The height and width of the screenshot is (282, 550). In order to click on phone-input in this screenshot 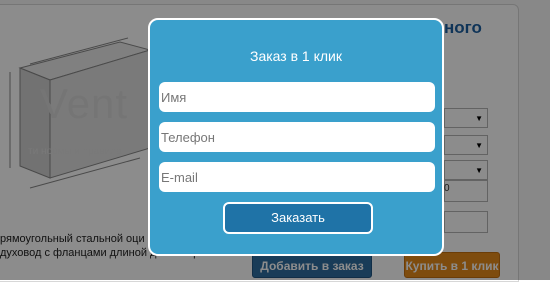, I will do `click(297, 137)`.